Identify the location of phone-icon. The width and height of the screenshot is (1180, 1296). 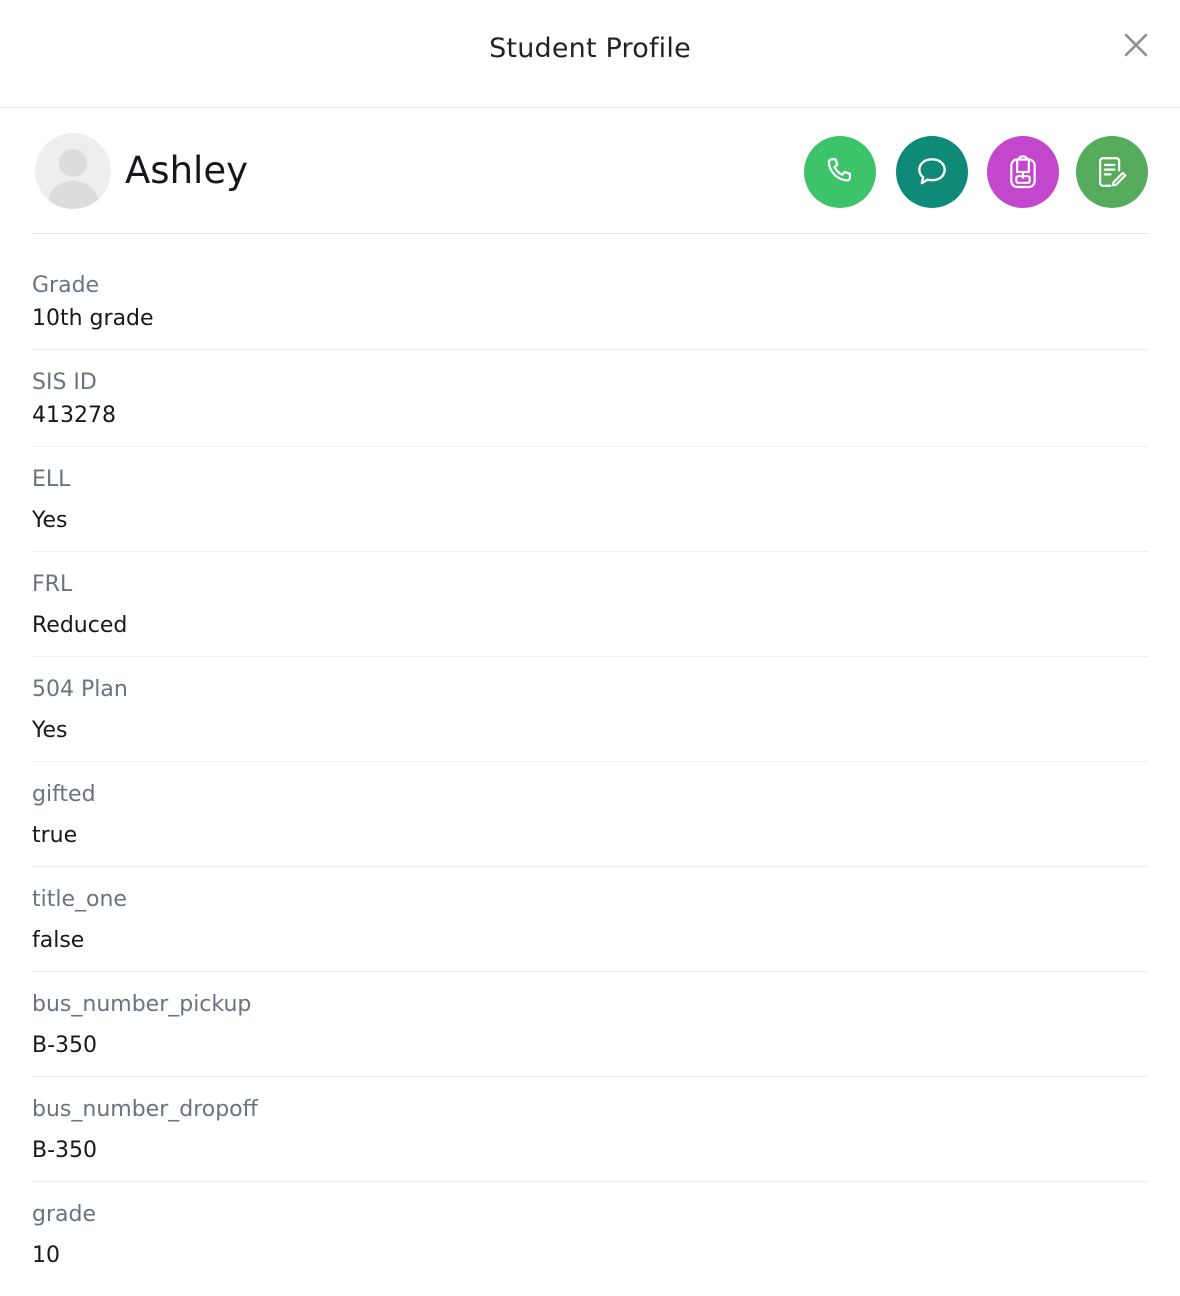
(839, 170).